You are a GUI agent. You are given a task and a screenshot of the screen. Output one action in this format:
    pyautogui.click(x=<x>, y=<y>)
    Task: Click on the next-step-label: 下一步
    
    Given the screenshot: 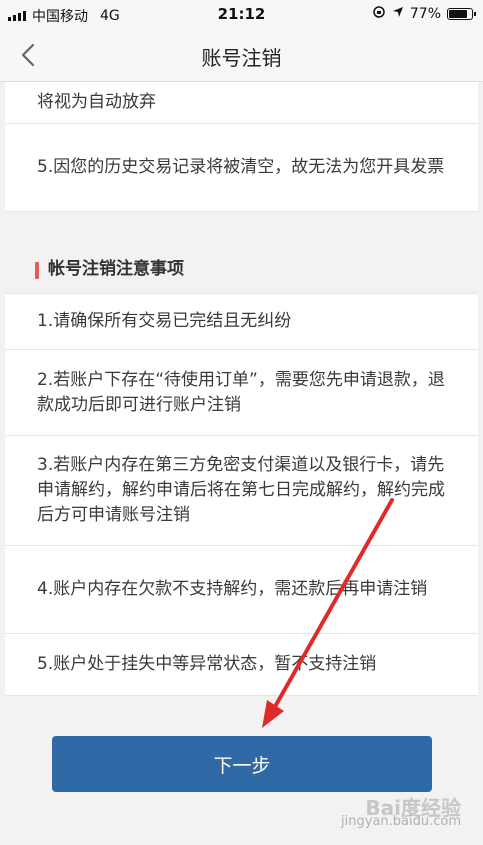 What is the action you would take?
    pyautogui.click(x=242, y=765)
    